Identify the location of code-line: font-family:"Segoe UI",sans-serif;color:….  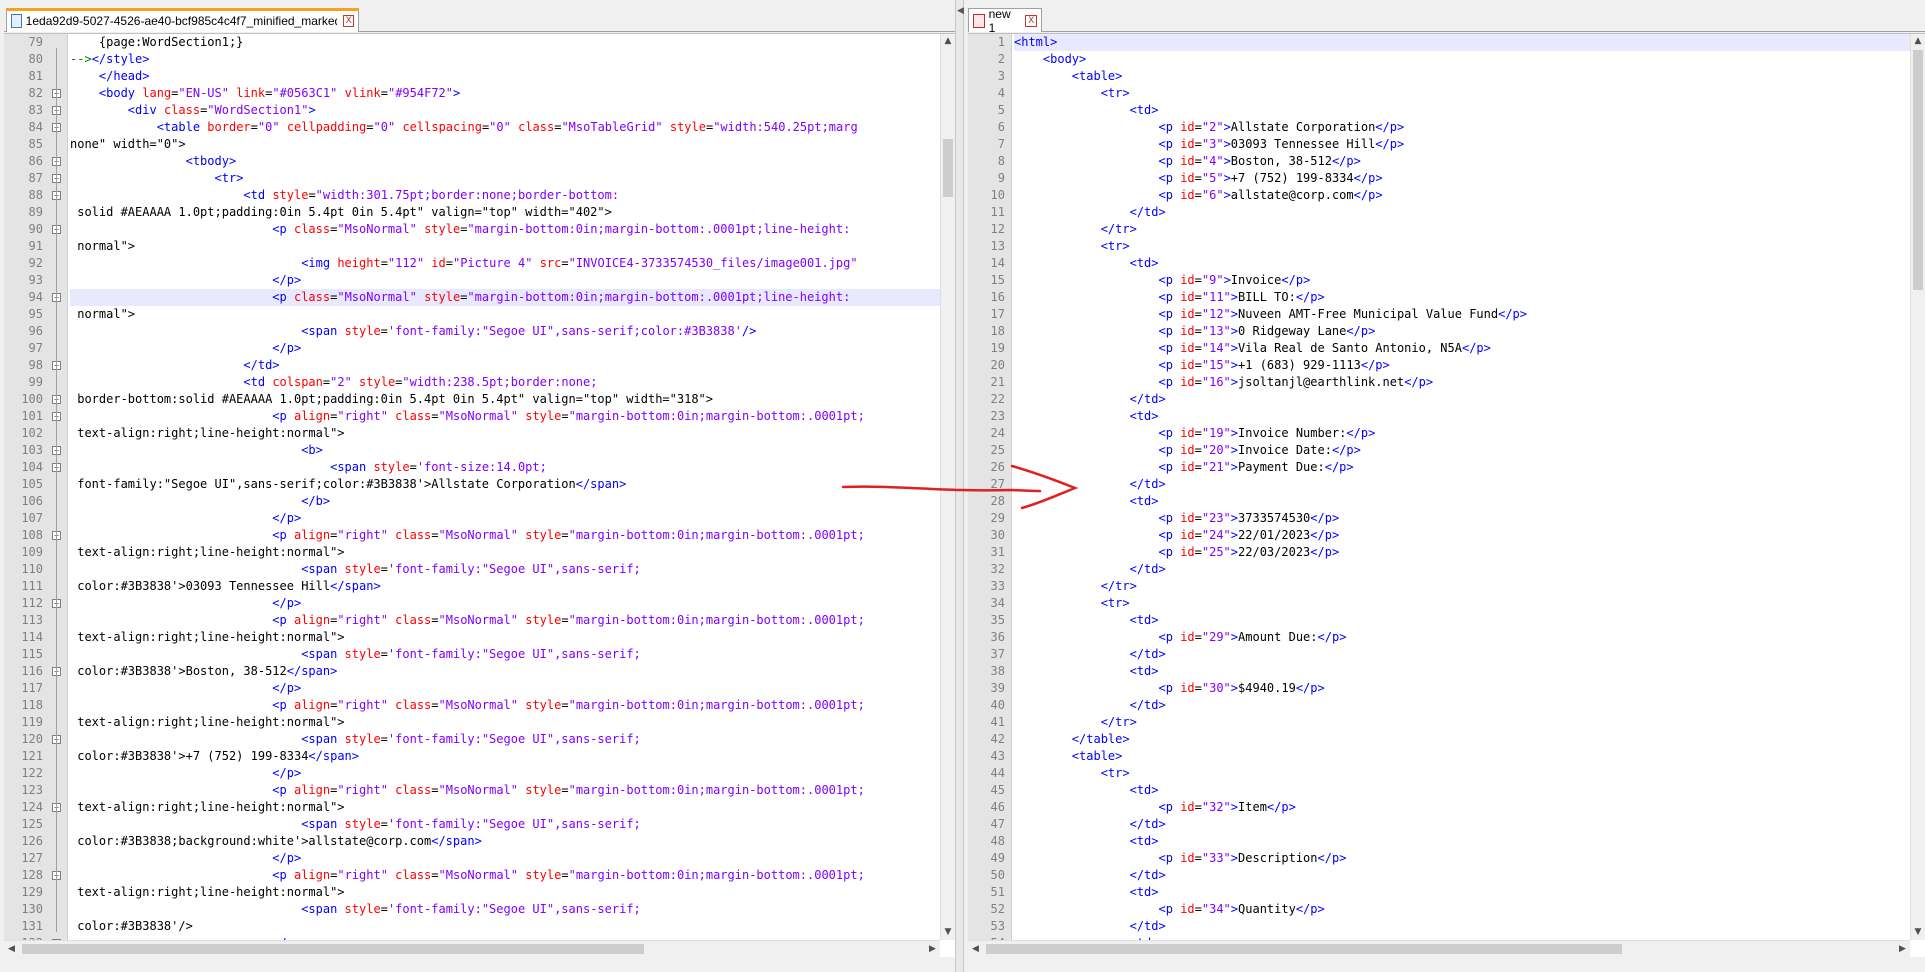
(505, 484).